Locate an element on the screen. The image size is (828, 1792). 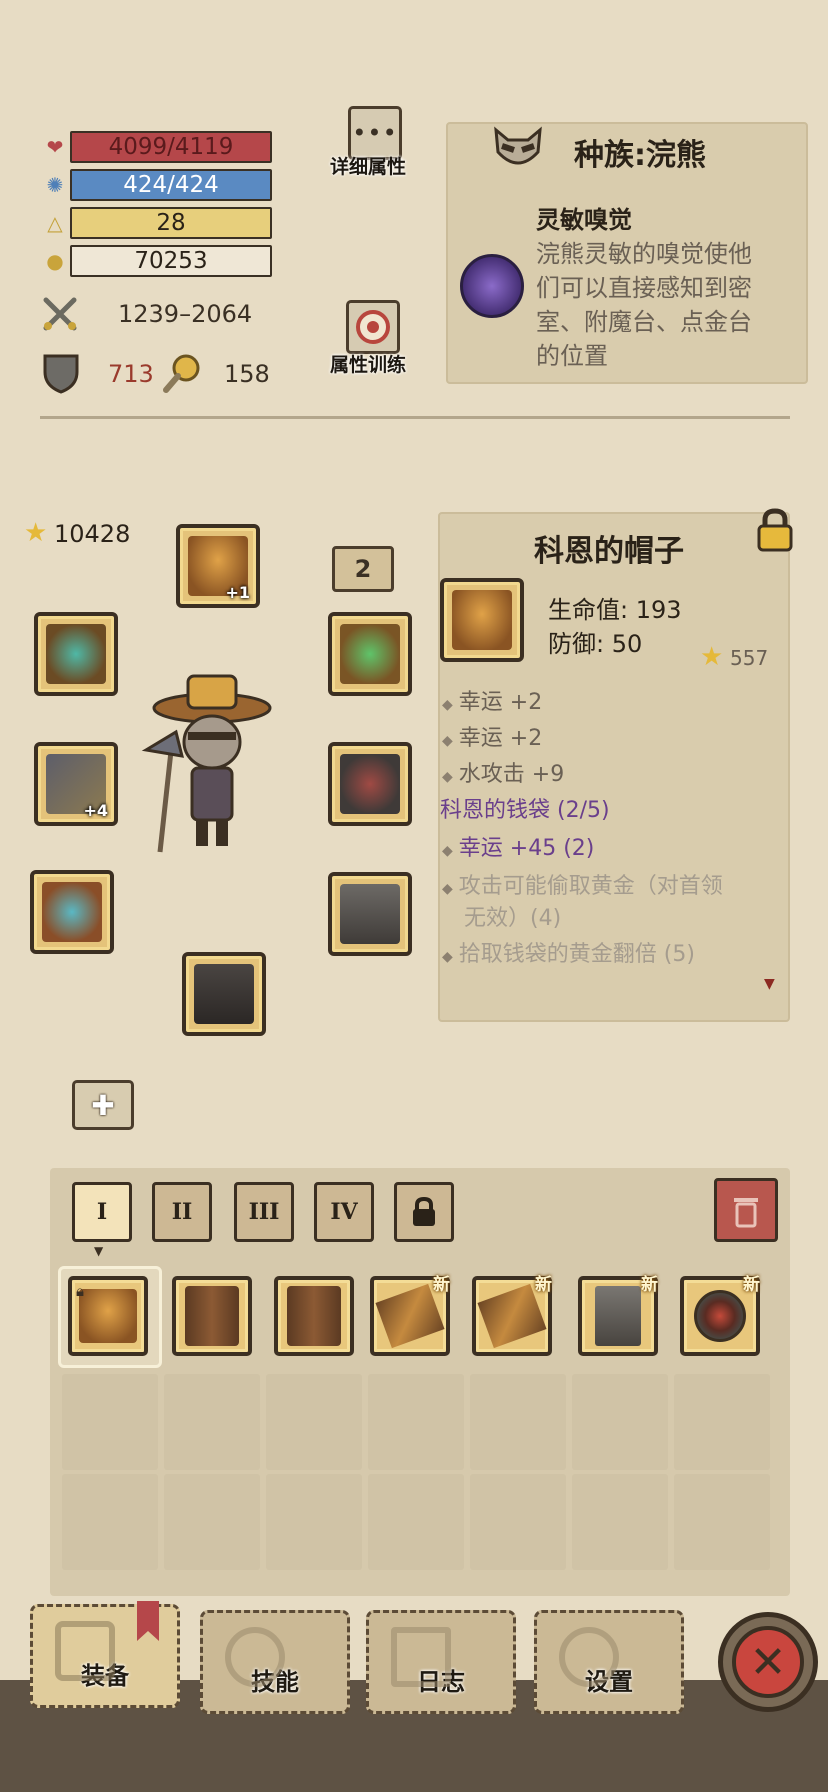
amulet-icon is located at coordinates (76, 654).